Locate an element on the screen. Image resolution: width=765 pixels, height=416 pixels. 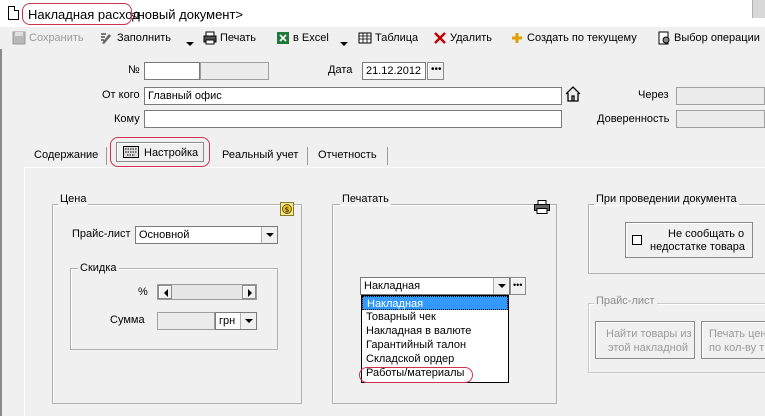
title-bar: Накладная расход <новый документ> is located at coordinates (382, 13).